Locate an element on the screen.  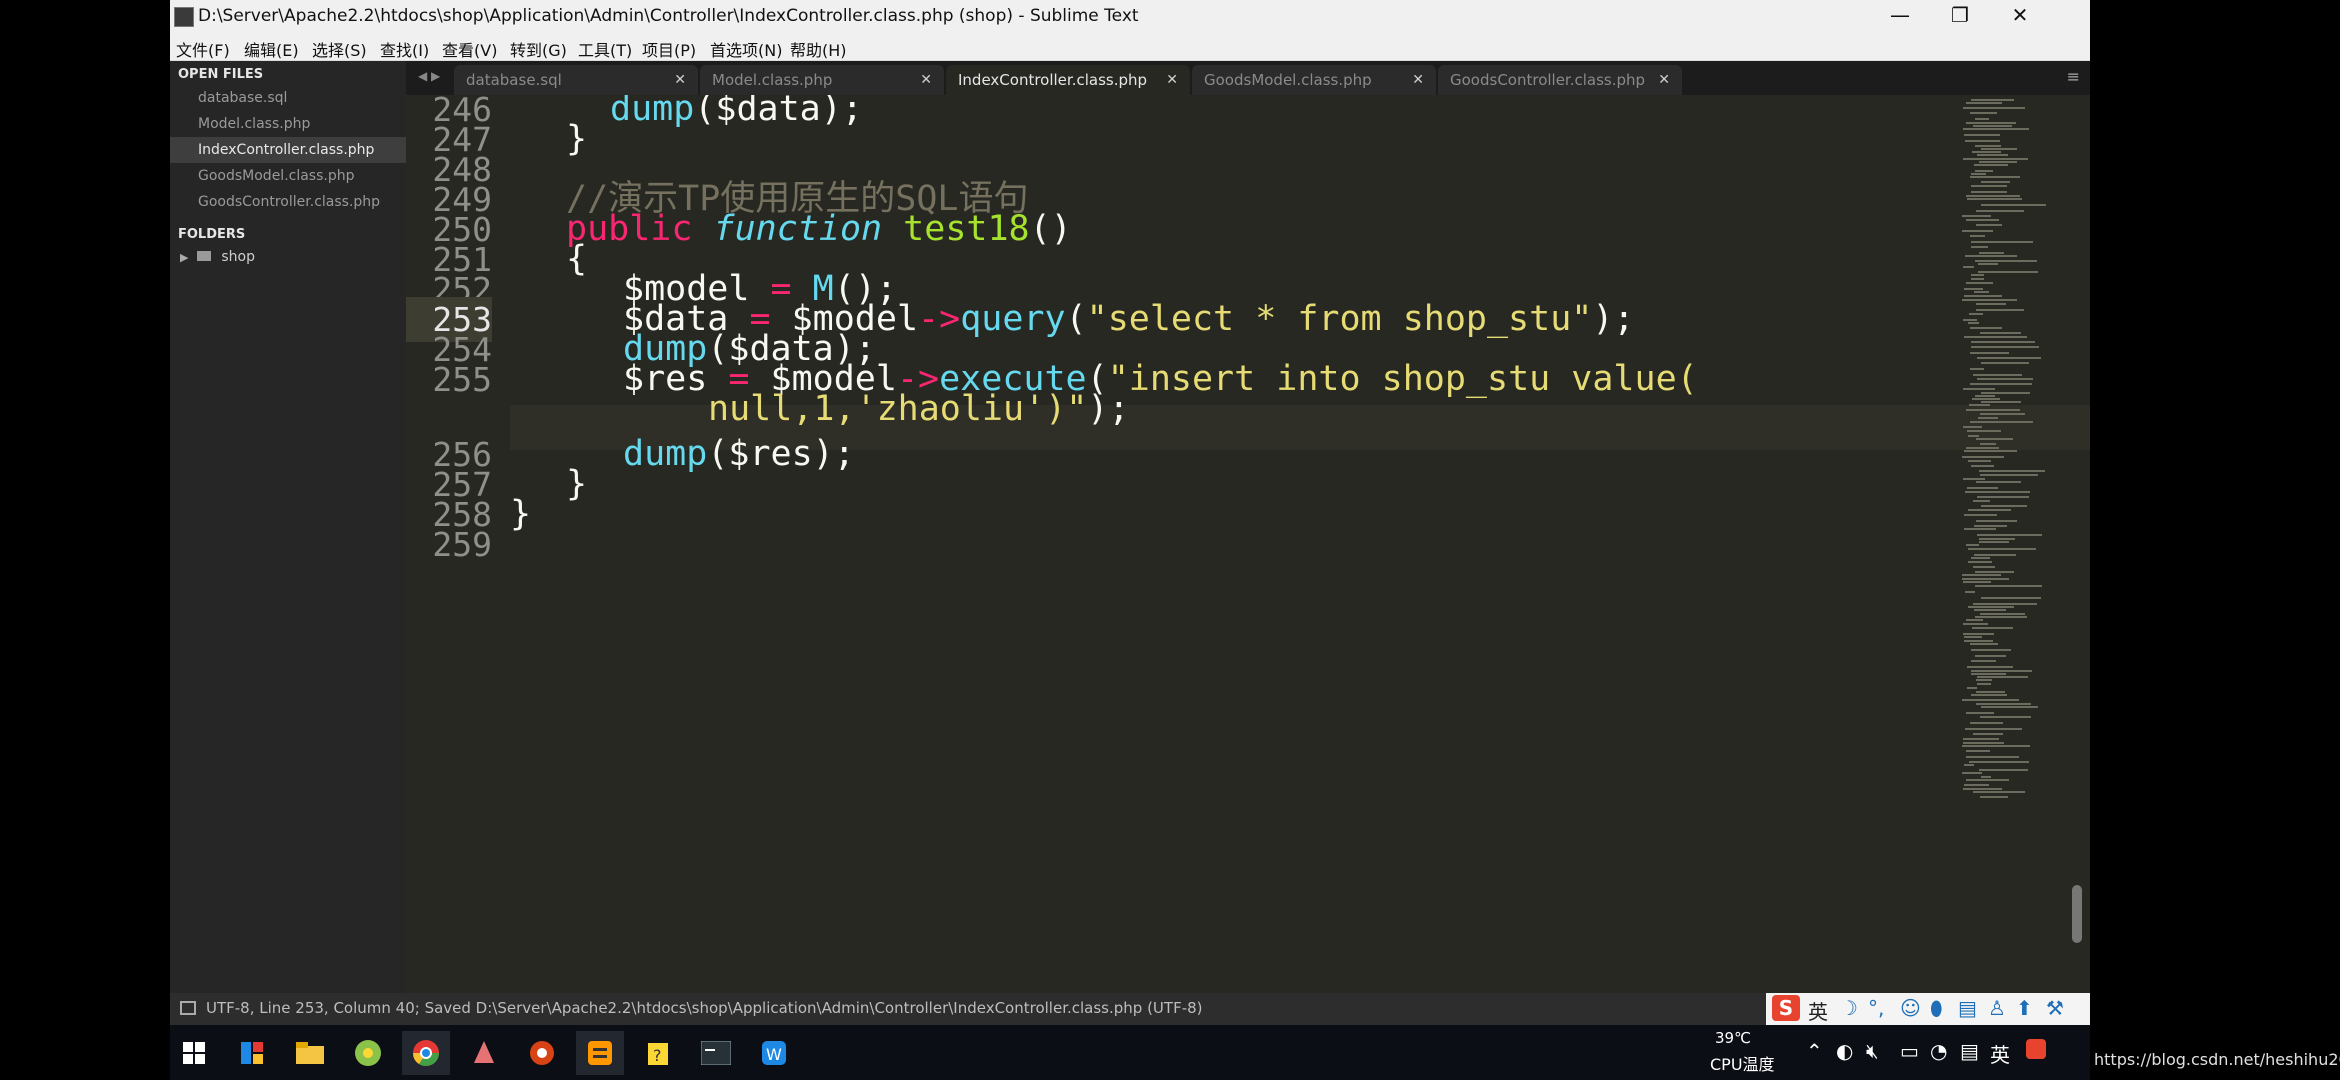
tab-goods-model: GoodsModel.class.php ✕ is located at coordinates (1314, 80).